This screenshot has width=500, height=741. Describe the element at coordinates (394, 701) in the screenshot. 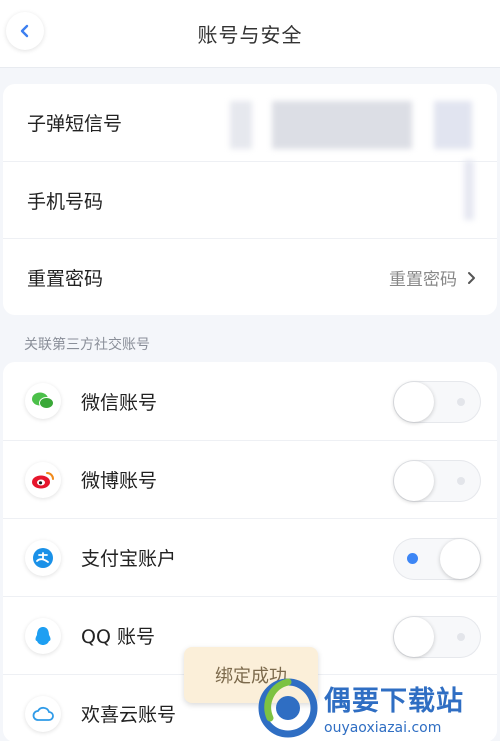

I see `watermark-title: 偶要下载站` at that location.